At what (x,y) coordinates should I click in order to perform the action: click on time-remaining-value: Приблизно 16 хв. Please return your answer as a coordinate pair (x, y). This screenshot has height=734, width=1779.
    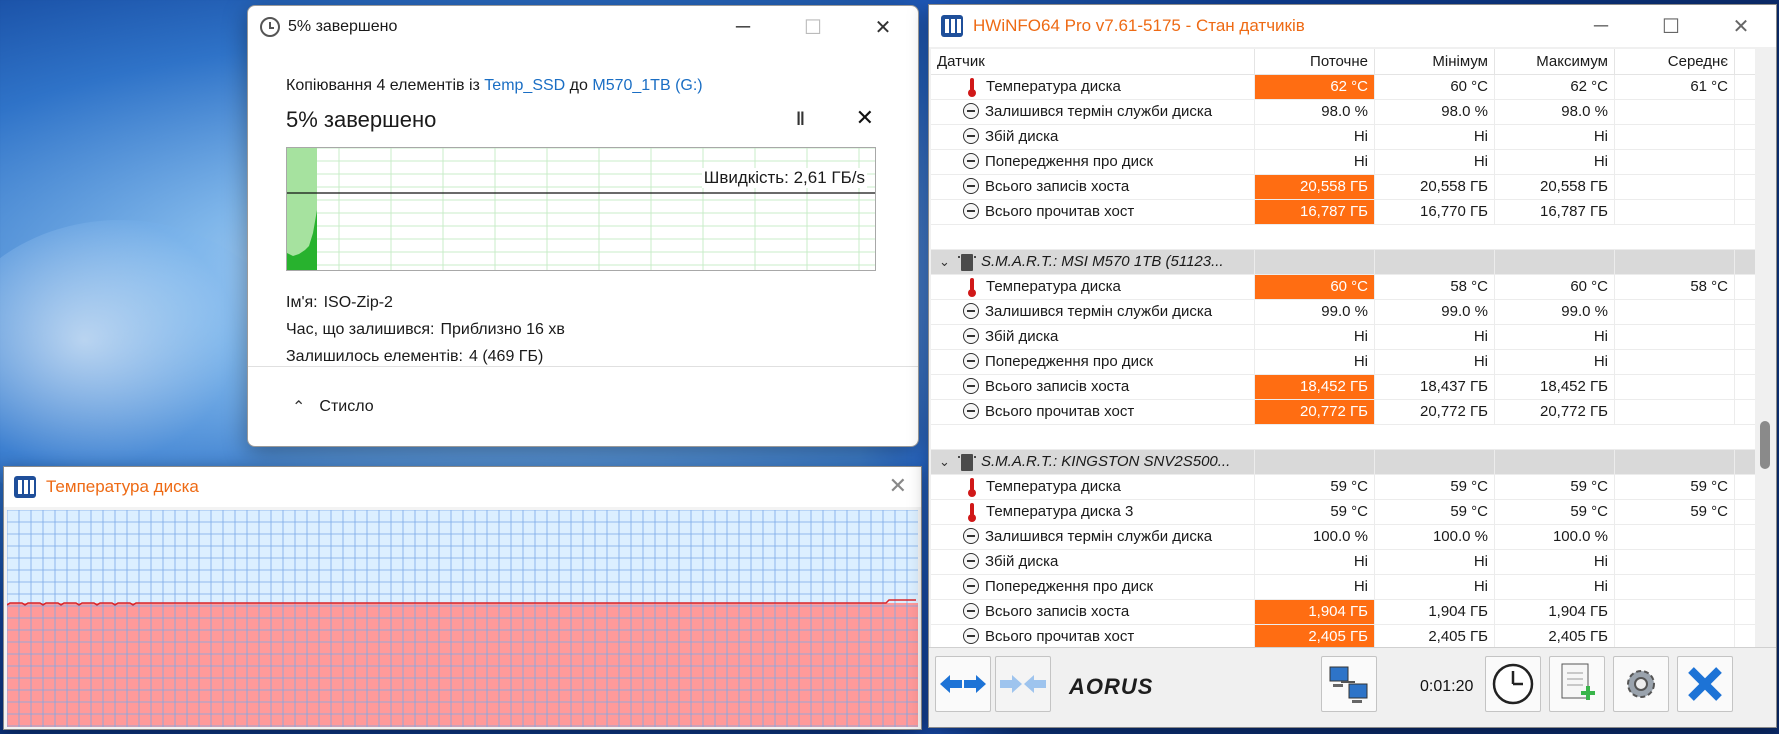
    Looking at the image, I should click on (502, 329).